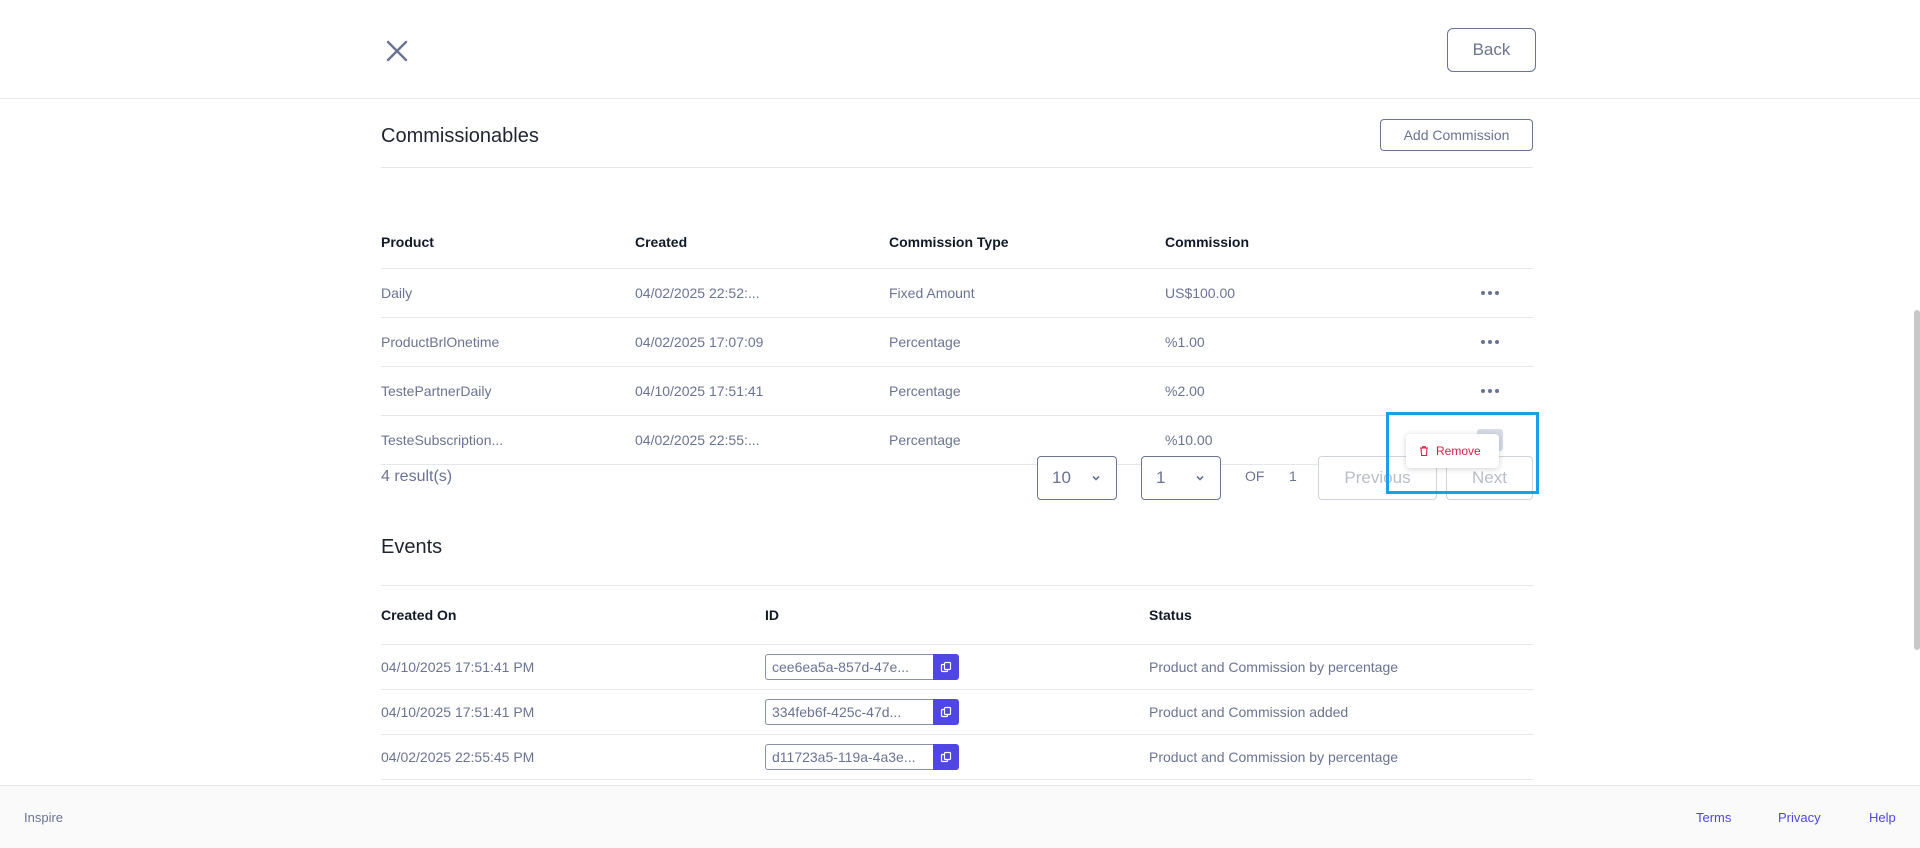 Image resolution: width=1920 pixels, height=848 pixels. Describe the element at coordinates (508, 293) in the screenshot. I see `cell-product: Daily` at that location.